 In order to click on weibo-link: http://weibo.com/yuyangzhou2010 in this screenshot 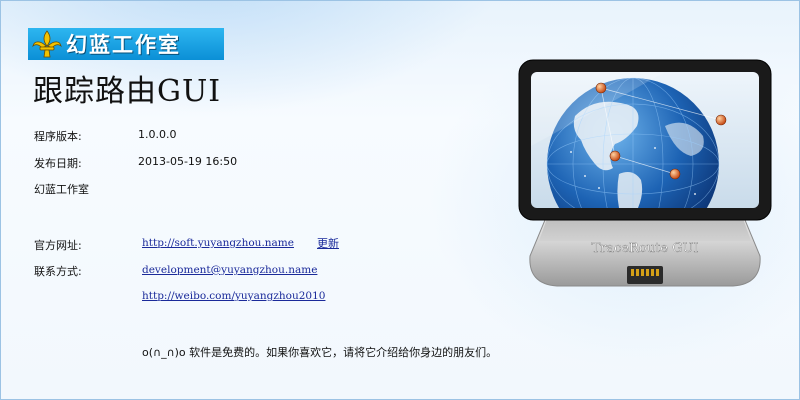, I will do `click(233, 296)`.